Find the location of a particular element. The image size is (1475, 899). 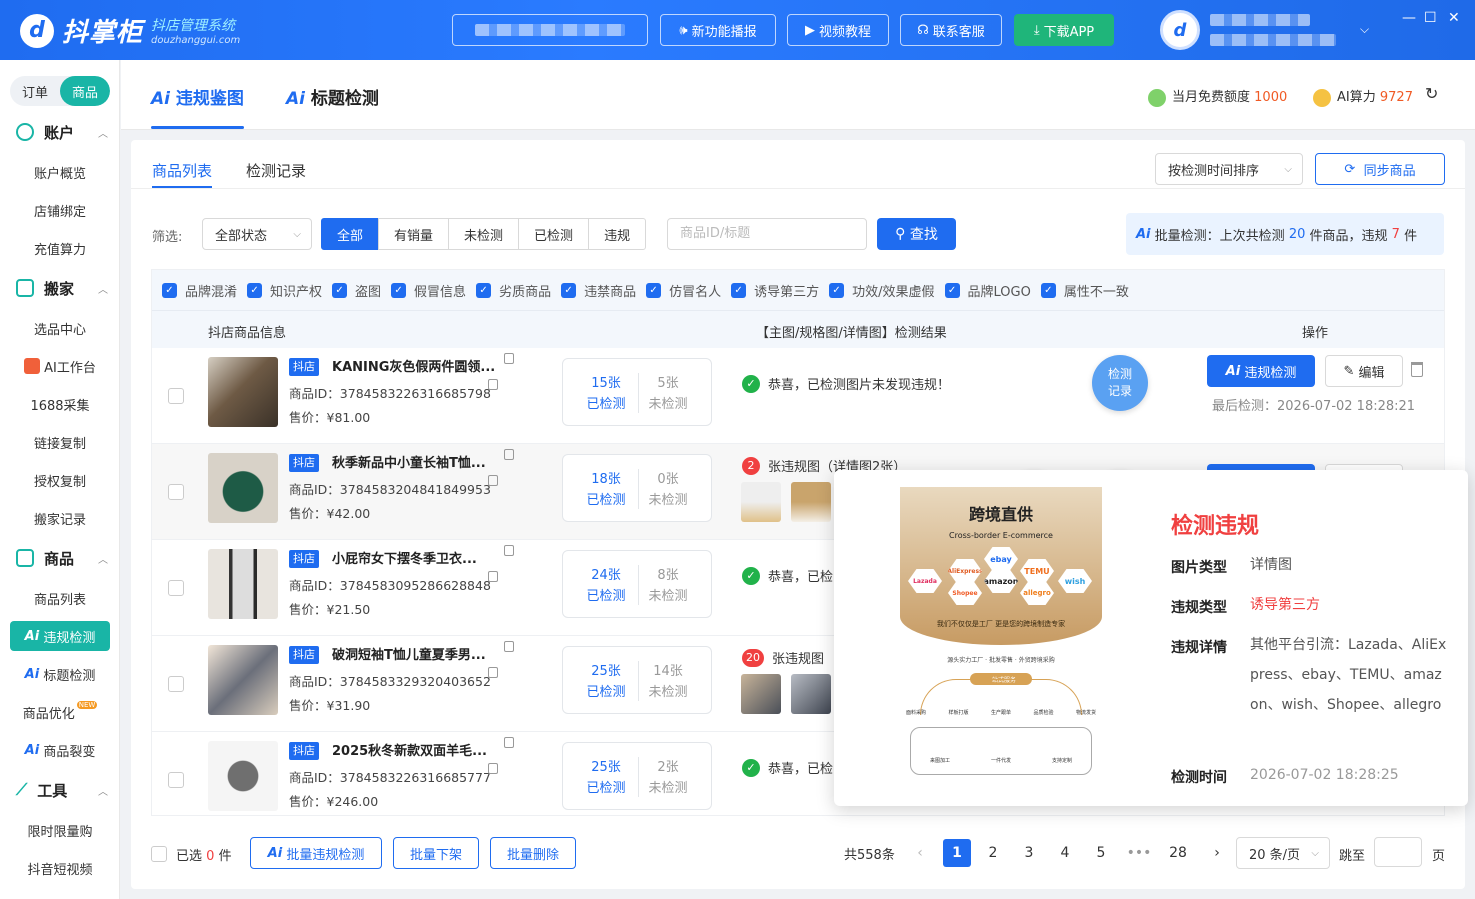

check-celebrity: ✓ 仿冒名人 is located at coordinates (683, 290).